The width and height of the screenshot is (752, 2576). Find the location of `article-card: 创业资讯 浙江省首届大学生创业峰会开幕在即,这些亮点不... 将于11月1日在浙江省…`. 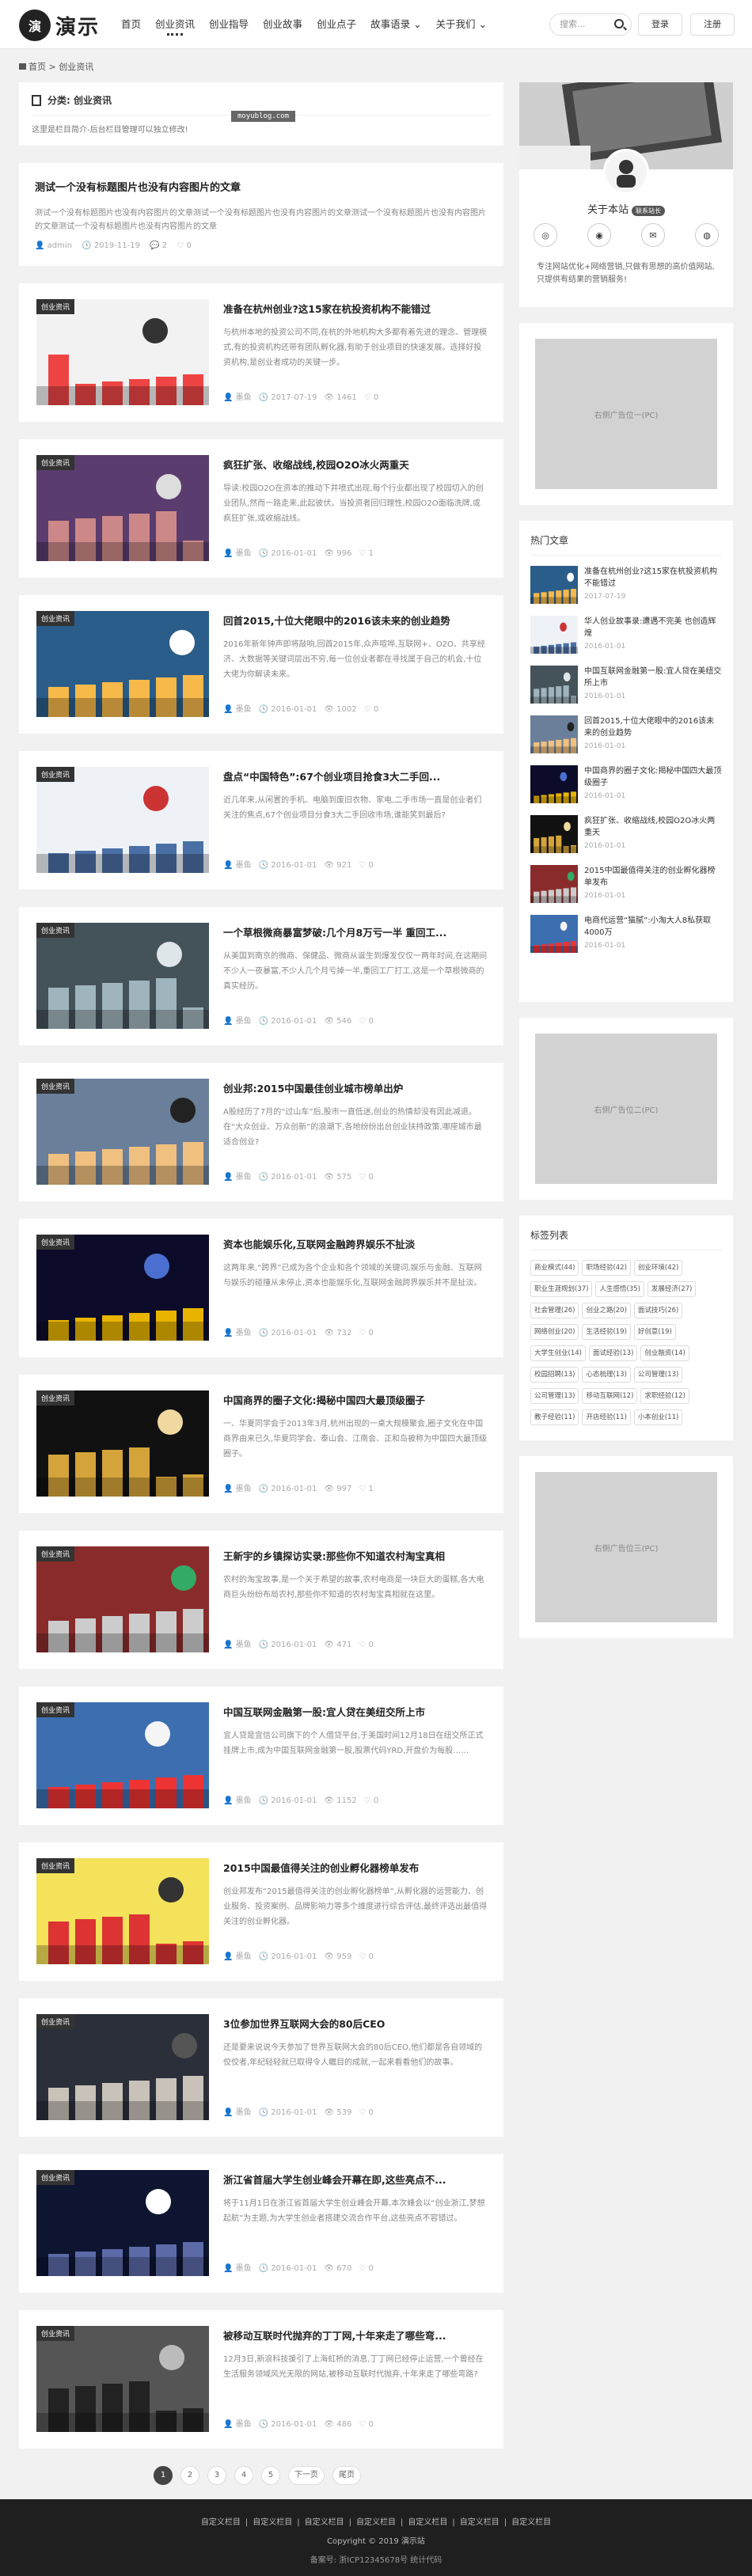

article-card: 创业资讯 浙江省首届大学生创业峰会开幕在即,这些亮点不... 将于11月1日在浙江省… is located at coordinates (261, 2223).